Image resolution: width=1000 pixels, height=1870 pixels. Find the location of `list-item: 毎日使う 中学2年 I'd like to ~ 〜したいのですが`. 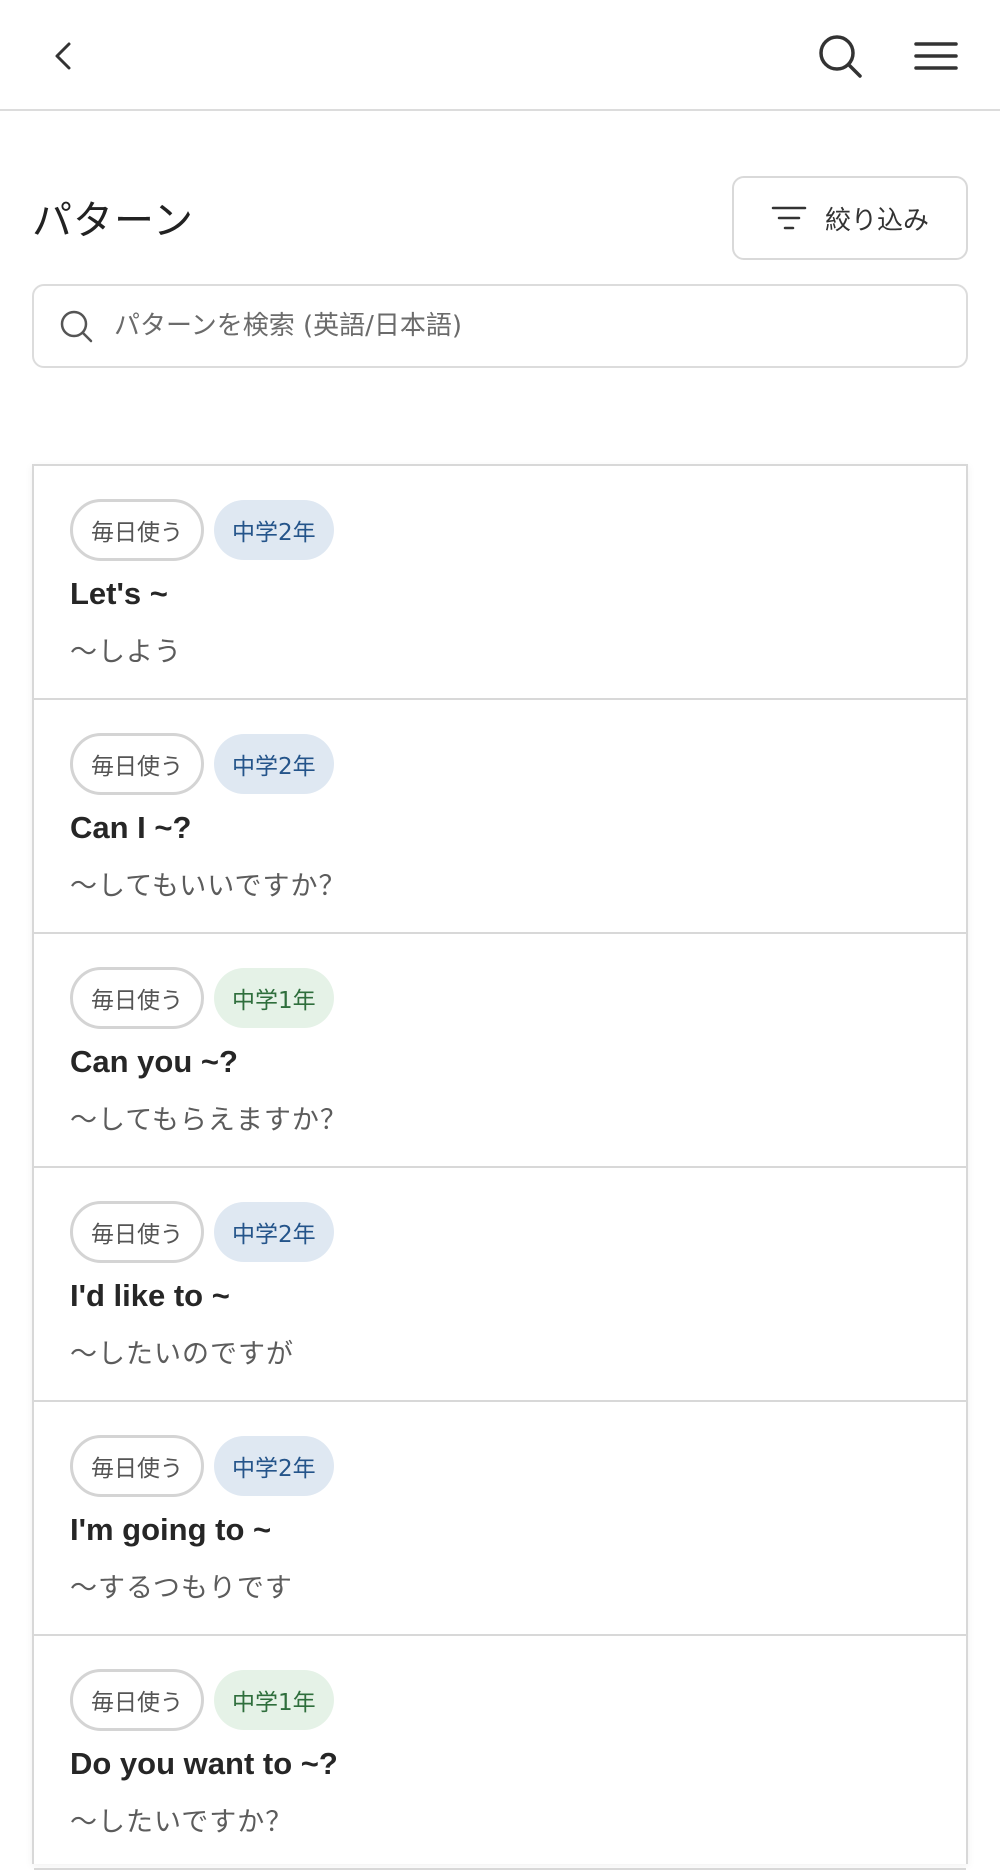

list-item: 毎日使う 中学2年 I'd like to ~ 〜したいのですが is located at coordinates (500, 1285).